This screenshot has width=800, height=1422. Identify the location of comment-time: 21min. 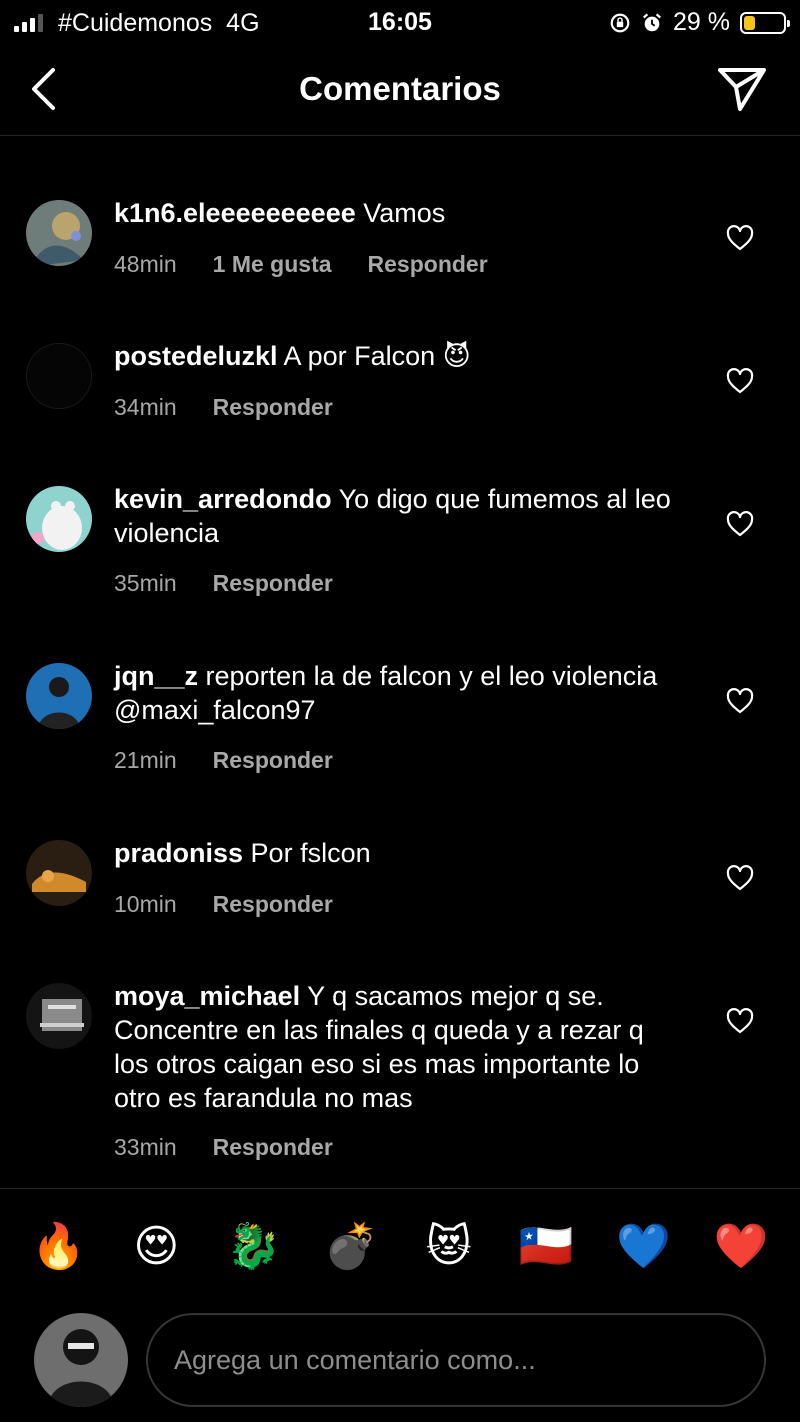
(145, 760).